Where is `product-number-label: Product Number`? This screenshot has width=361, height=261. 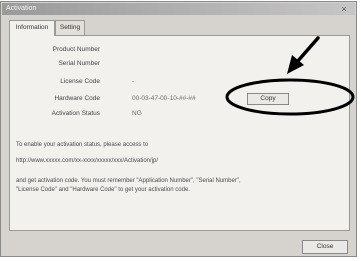 product-number-label: Product Number is located at coordinates (76, 49).